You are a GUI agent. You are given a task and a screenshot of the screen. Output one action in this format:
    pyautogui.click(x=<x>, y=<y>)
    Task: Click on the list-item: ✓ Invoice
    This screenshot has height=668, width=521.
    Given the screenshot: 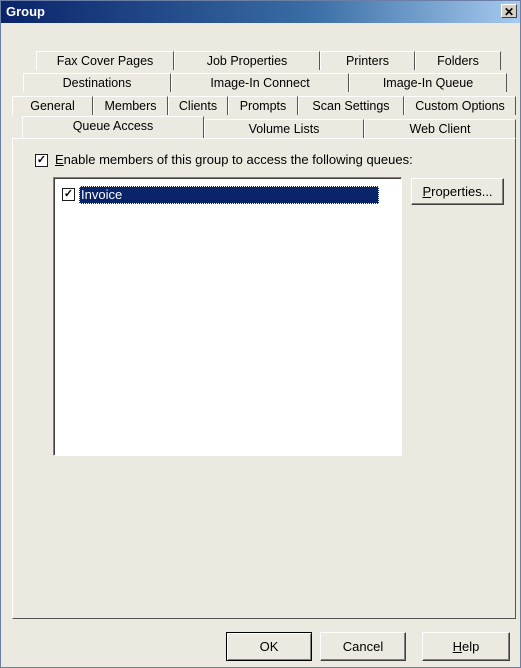 What is the action you would take?
    pyautogui.click(x=221, y=195)
    